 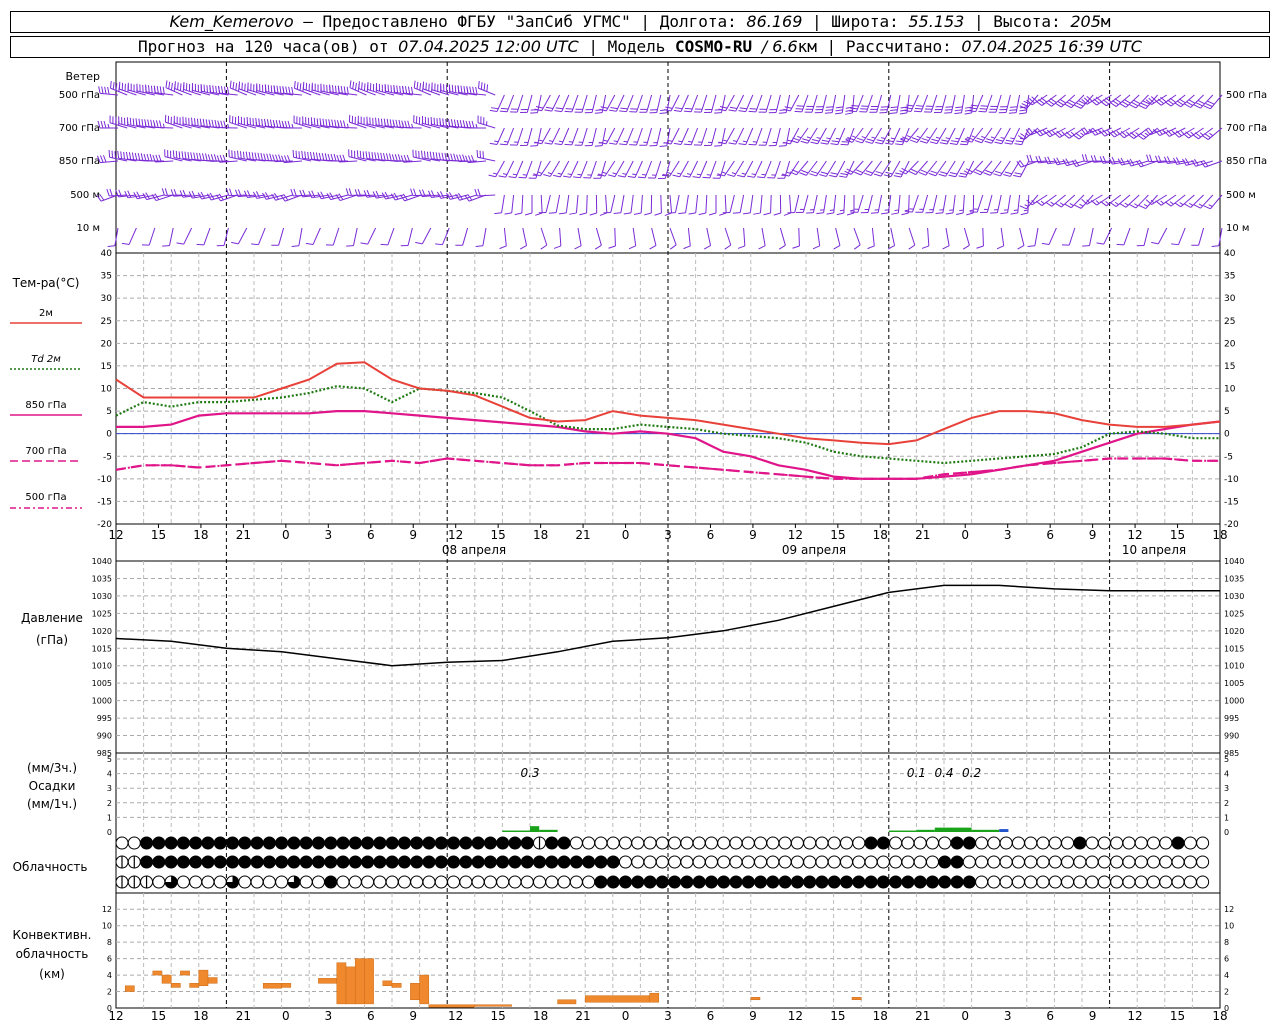 I want to click on time-tick-label: 12, so click(x=455, y=1016).